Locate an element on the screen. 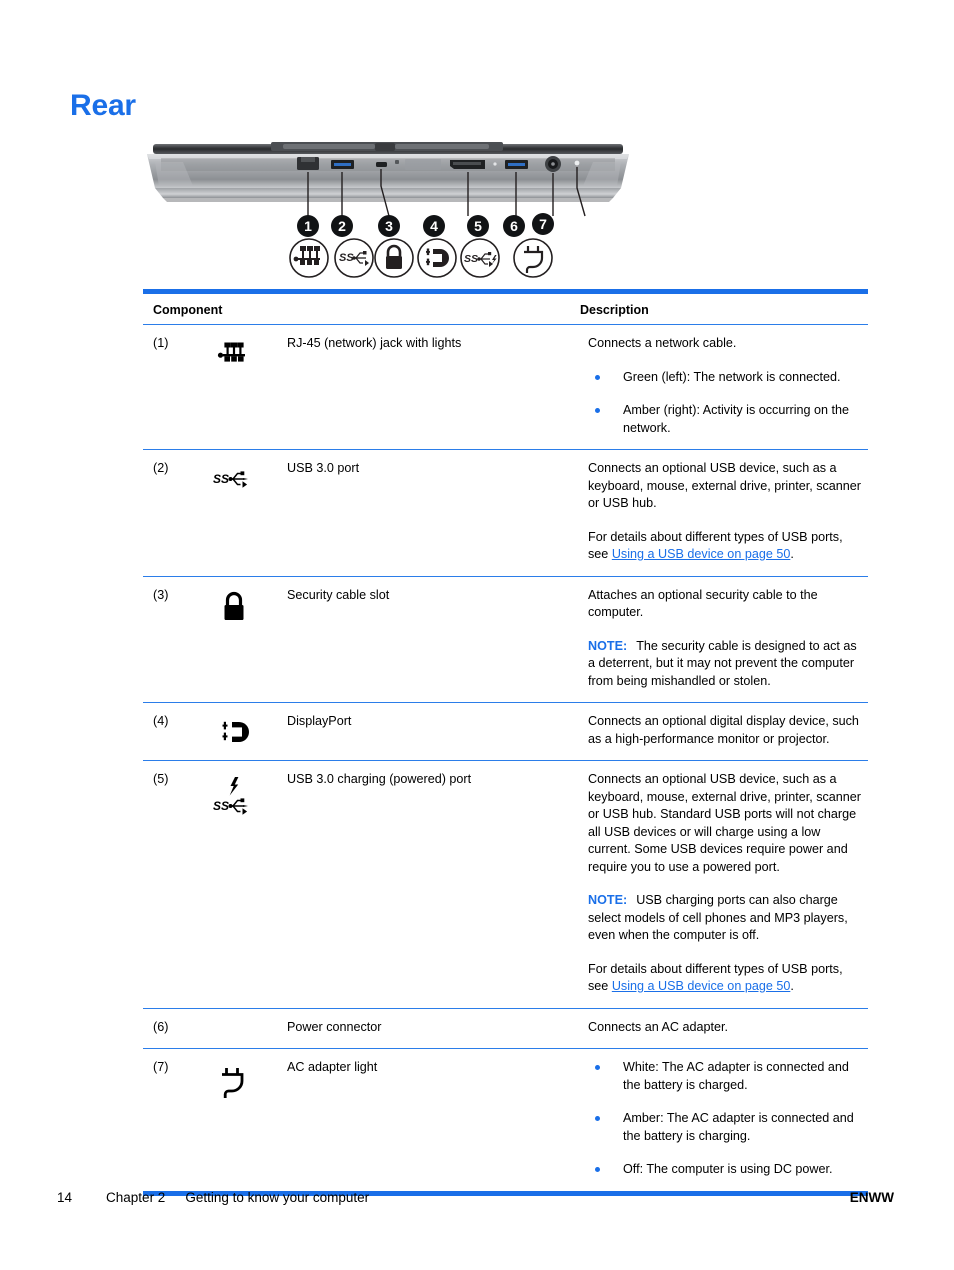 This screenshot has width=954, height=1270. callout-number: (2) is located at coordinates (161, 468).